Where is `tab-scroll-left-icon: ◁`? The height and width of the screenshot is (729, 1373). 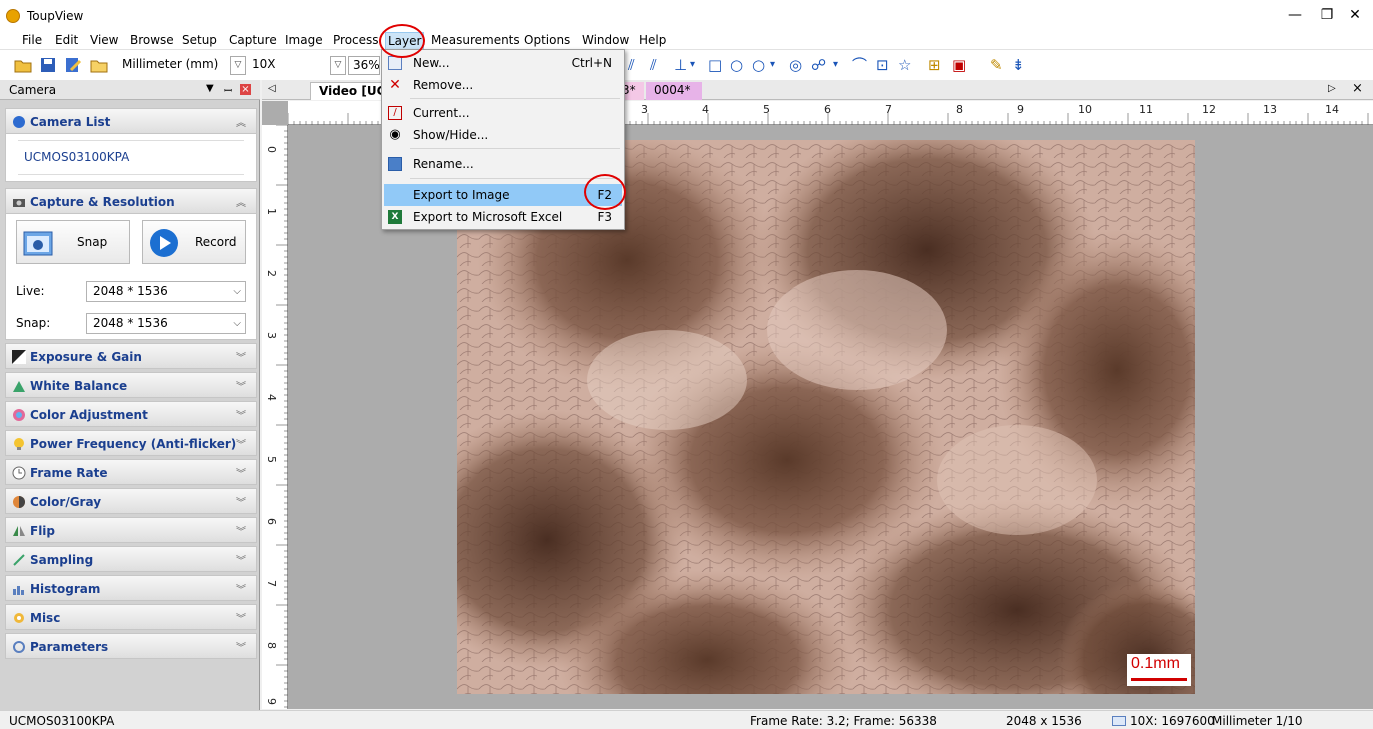 tab-scroll-left-icon: ◁ is located at coordinates (272, 88).